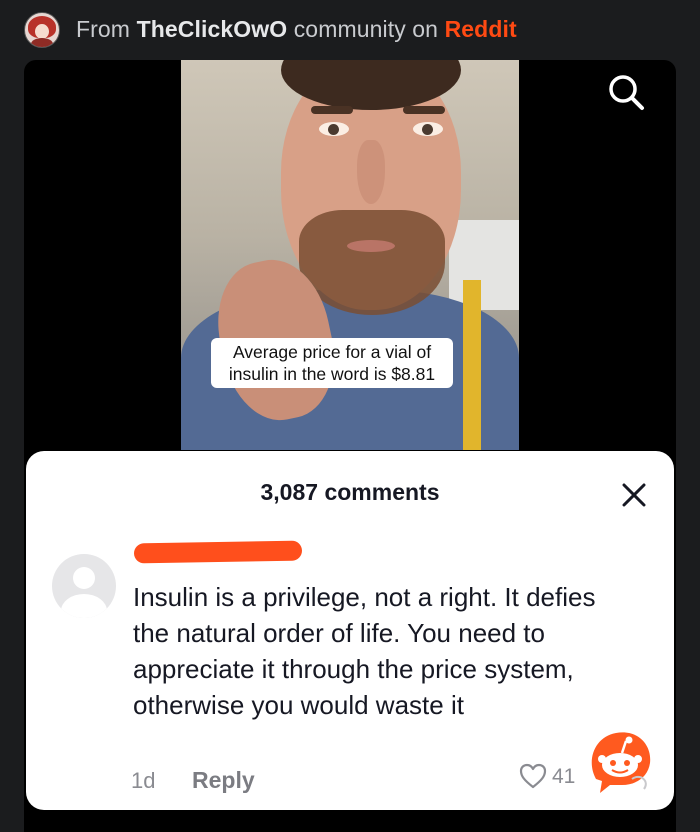 This screenshot has height=832, width=700. Describe the element at coordinates (481, 29) in the screenshot. I see `site-name: Reddit` at that location.